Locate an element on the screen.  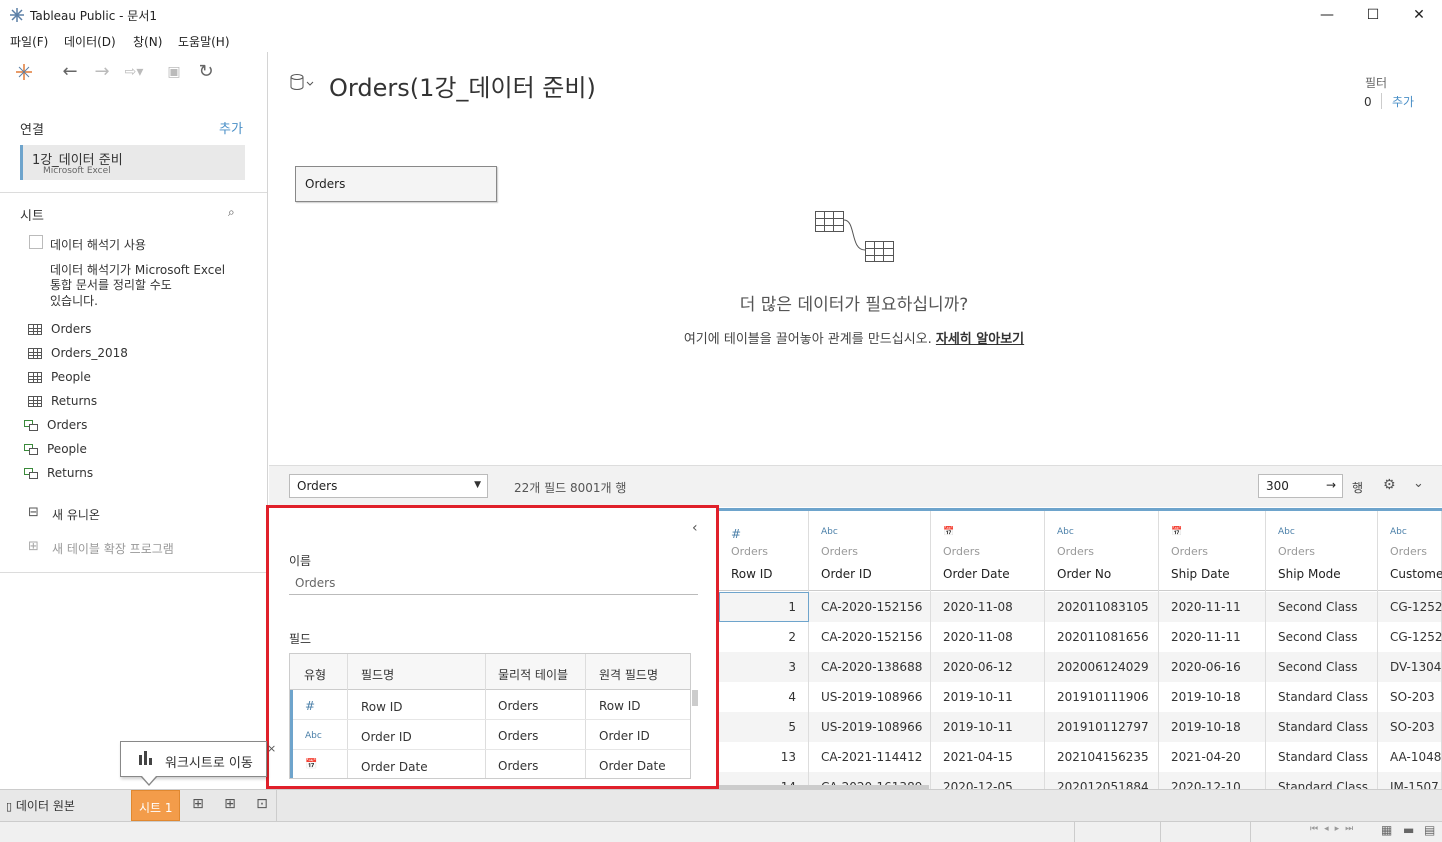
datasource-tab: ▯ 데이터 원본 is located at coordinates (40, 805).